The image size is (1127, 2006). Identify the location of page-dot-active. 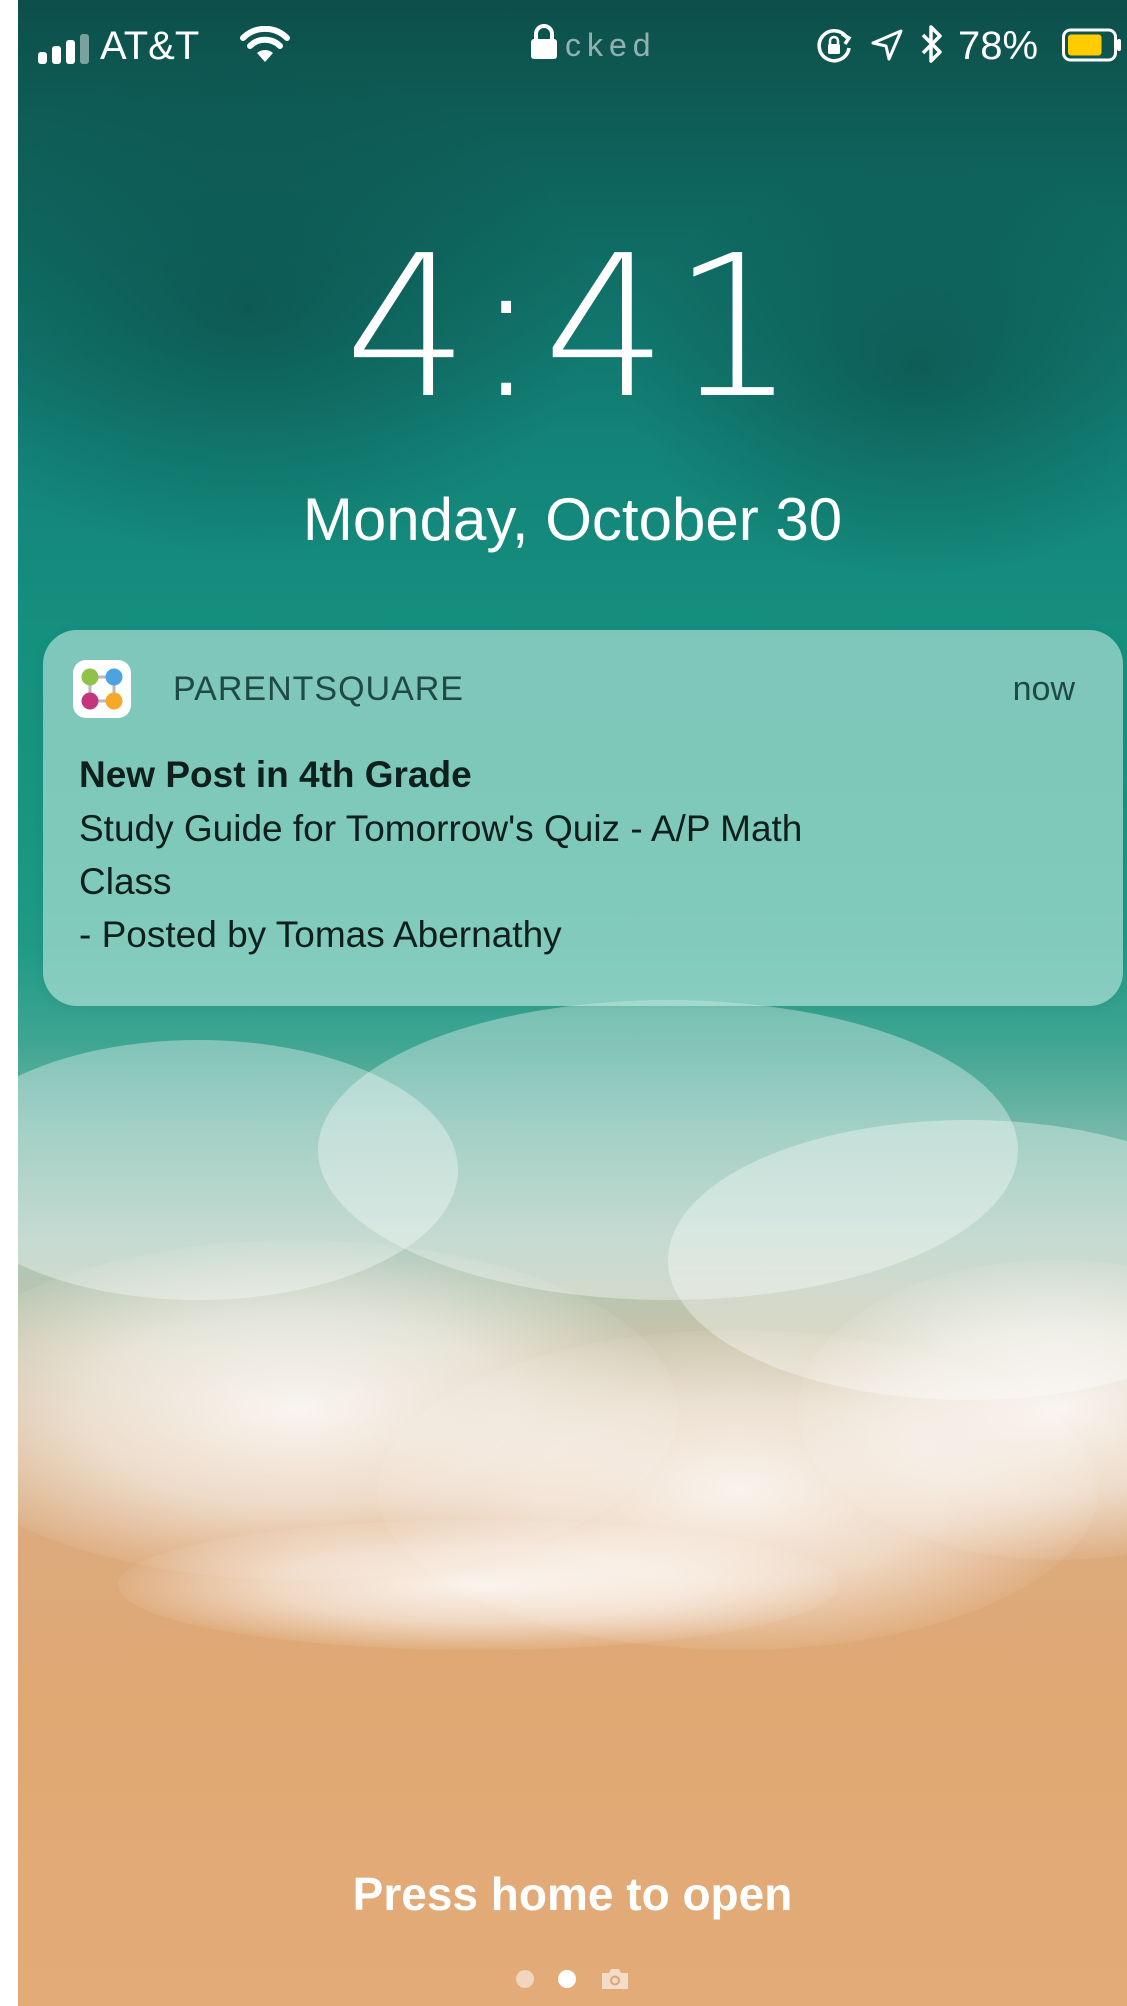
(566, 1979).